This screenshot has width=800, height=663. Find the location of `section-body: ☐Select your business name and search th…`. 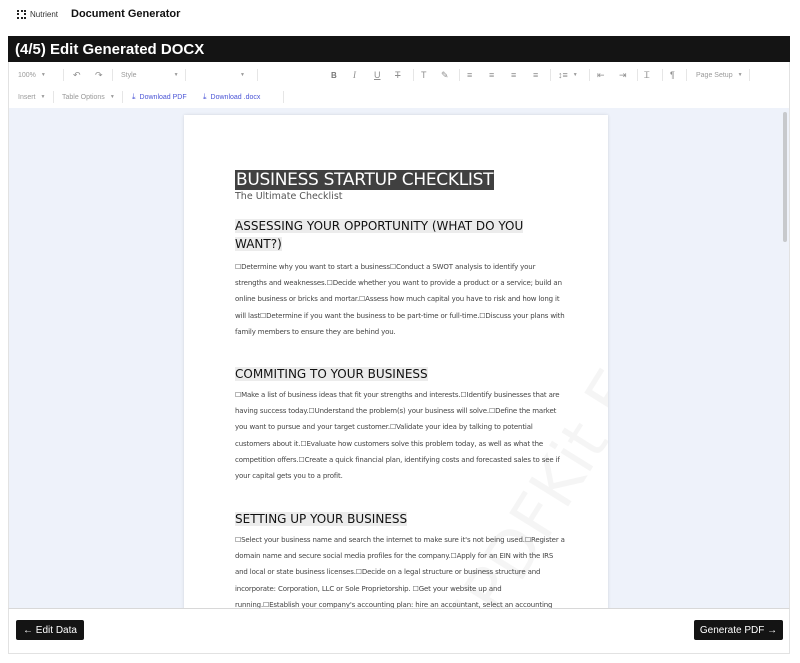

section-body: ☐Select your business name and search th… is located at coordinates (401, 570).